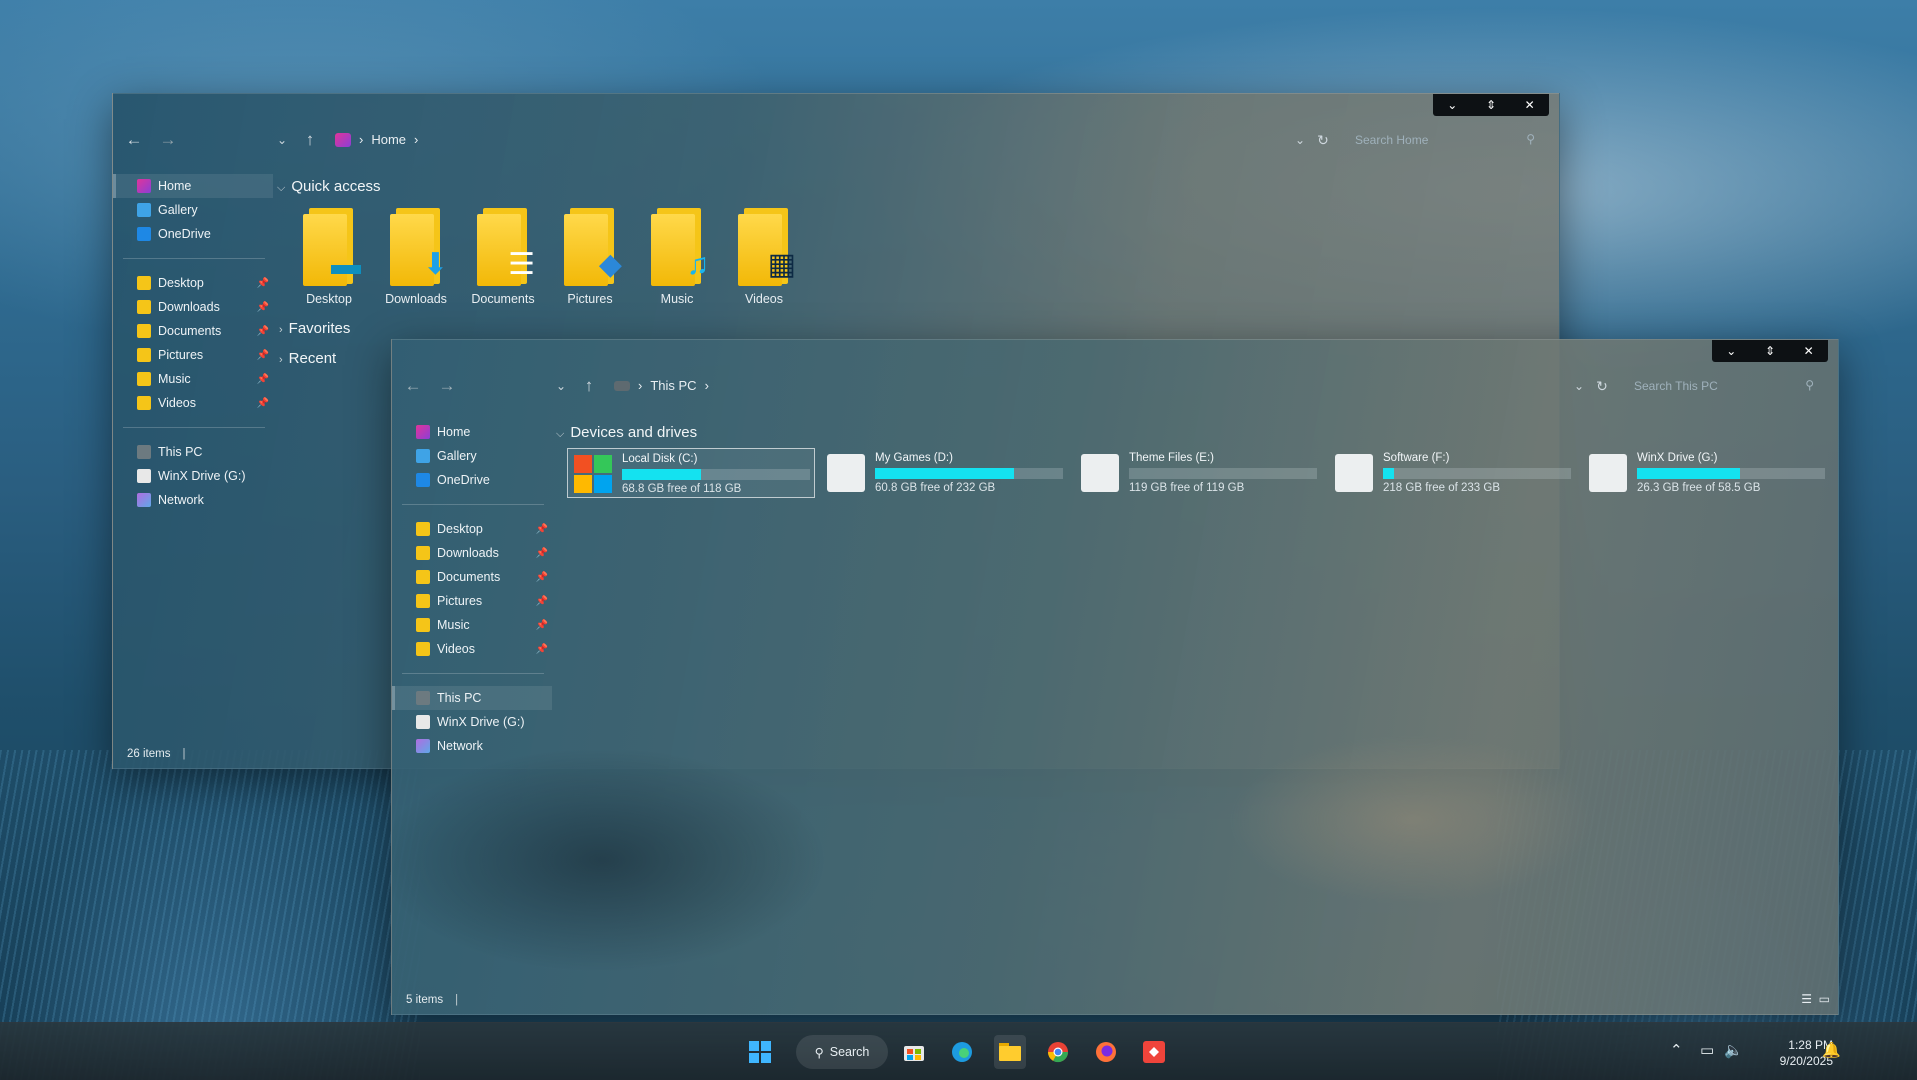 This screenshot has width=1917, height=1080. I want to click on quick-access-pictures: ◆ Pictures, so click(590, 257).